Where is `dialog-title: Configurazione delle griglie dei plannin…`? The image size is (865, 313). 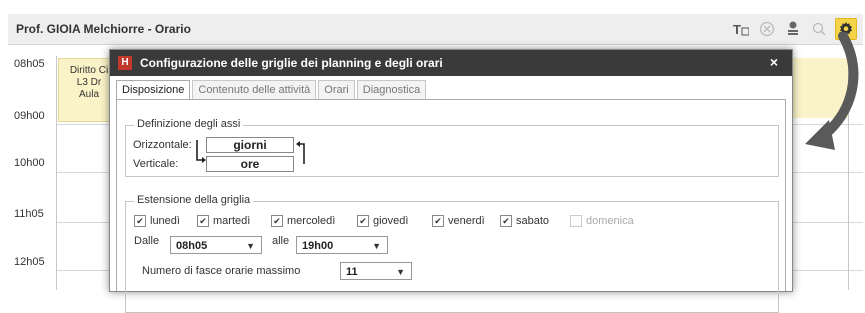
dialog-title: Configurazione delle griglie dei plannin… is located at coordinates (291, 63).